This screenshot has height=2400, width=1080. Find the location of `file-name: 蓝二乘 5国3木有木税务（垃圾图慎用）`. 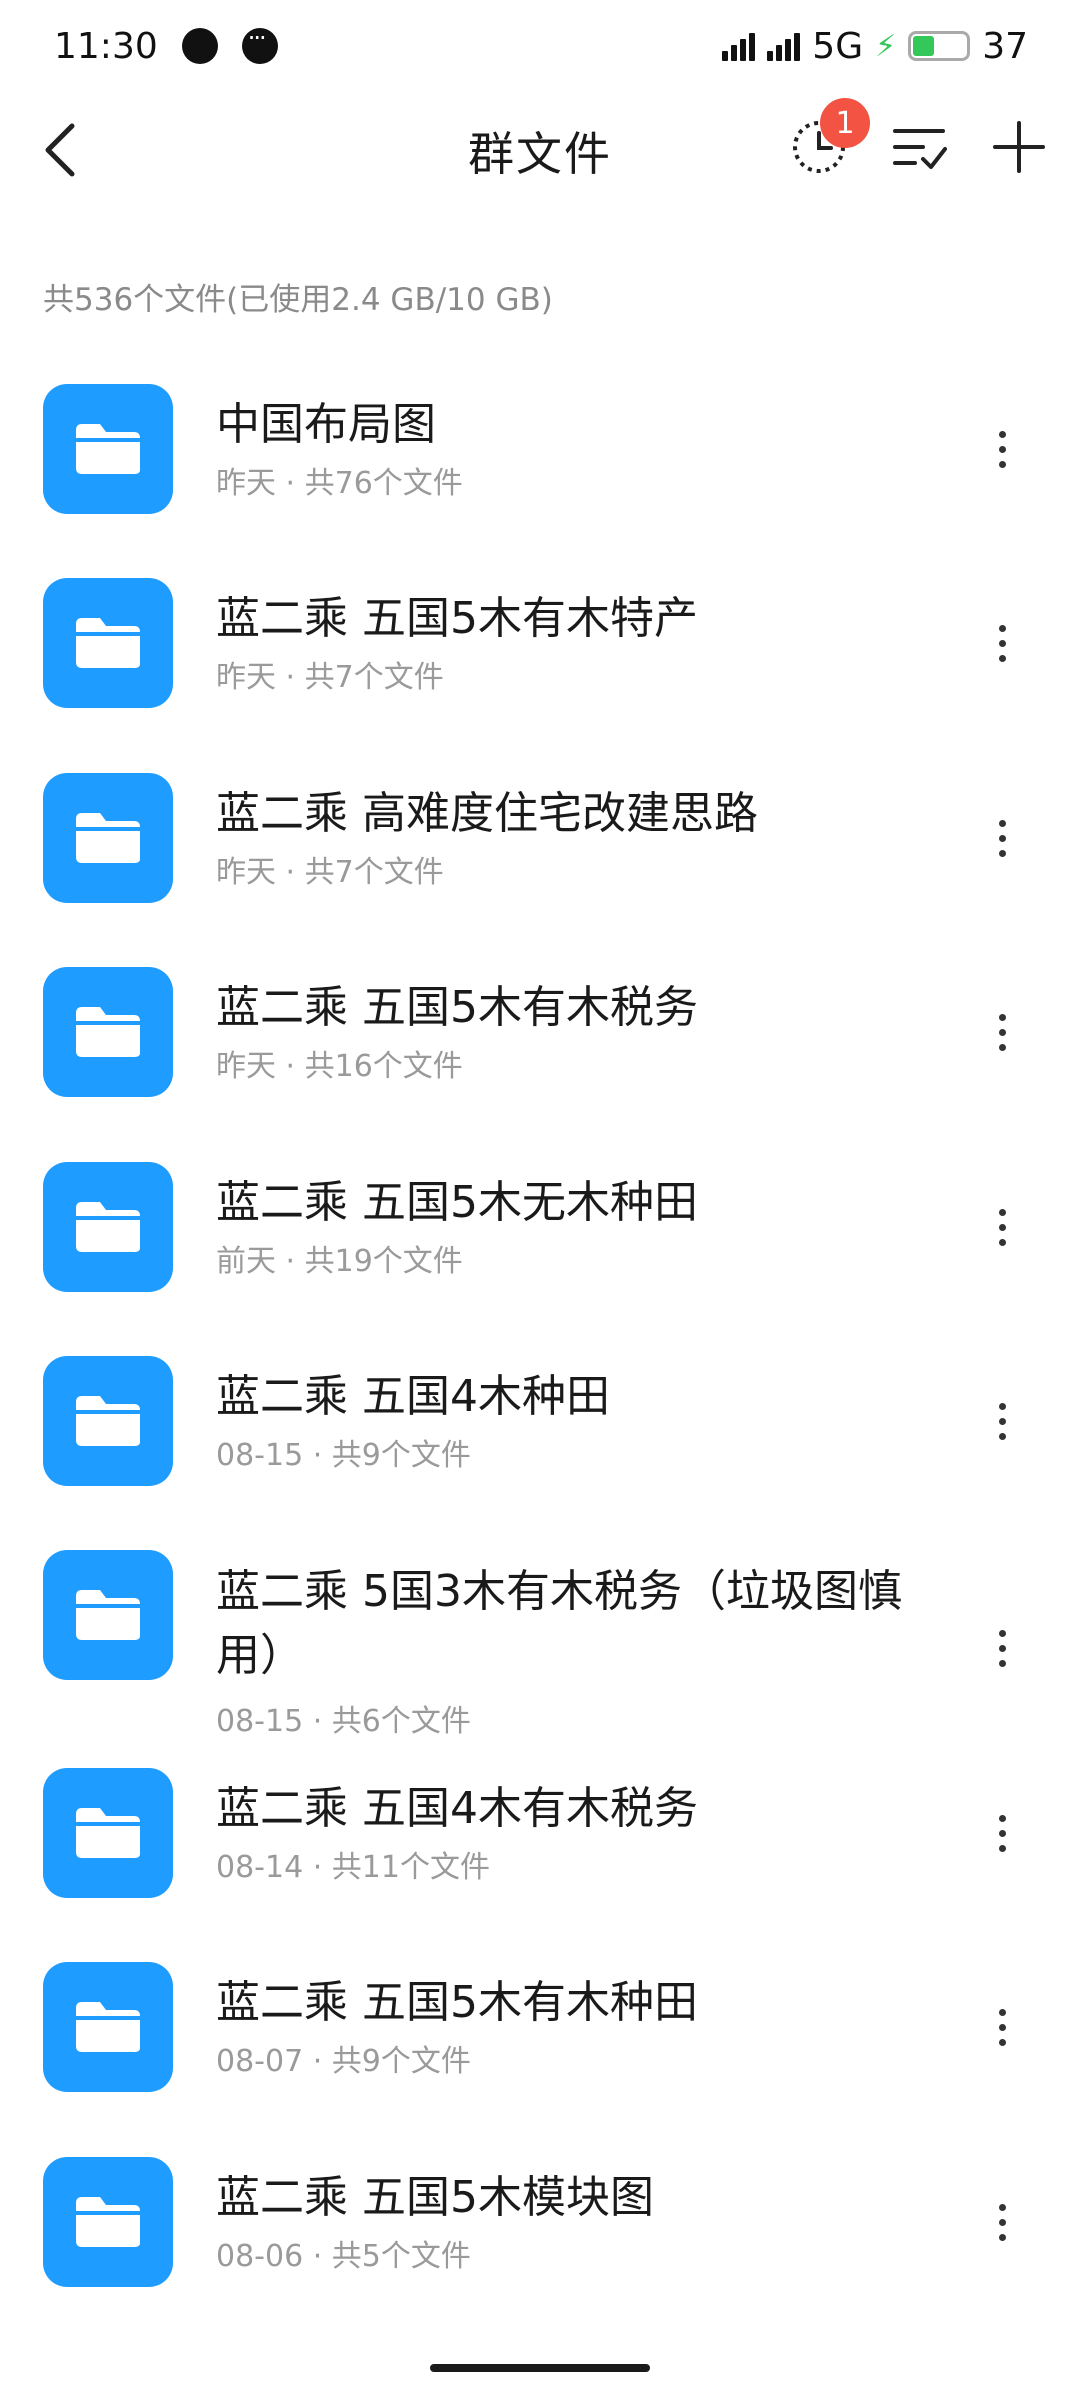

file-name: 蓝二乘 5国3木有木税务（垃圾图慎用） is located at coordinates (559, 1623).